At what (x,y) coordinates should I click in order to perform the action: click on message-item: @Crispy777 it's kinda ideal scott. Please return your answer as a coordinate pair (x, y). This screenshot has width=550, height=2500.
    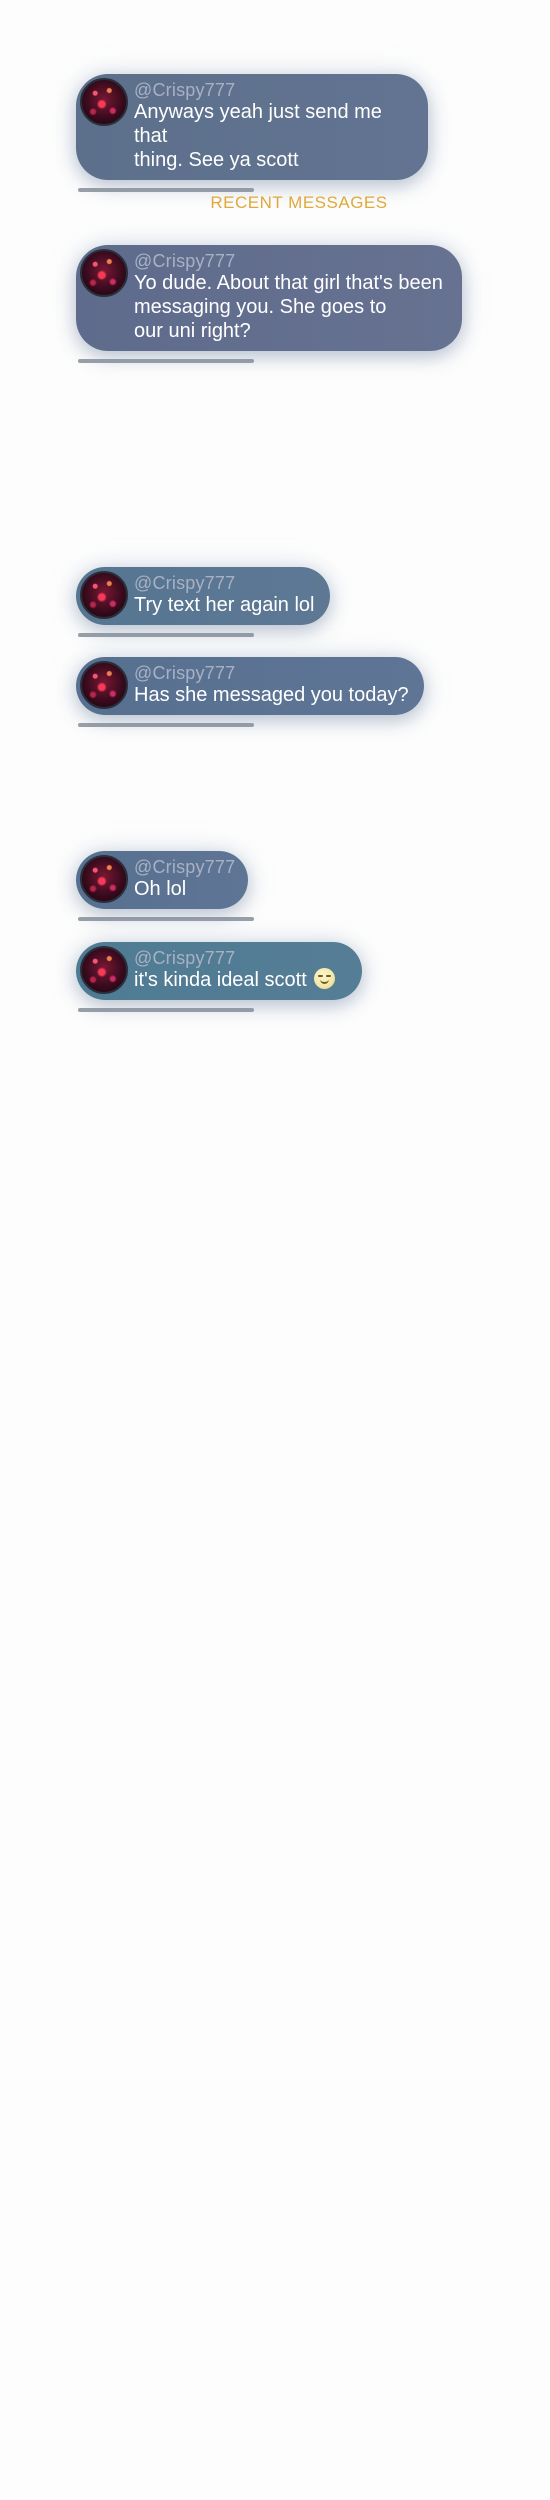
    Looking at the image, I should click on (219, 977).